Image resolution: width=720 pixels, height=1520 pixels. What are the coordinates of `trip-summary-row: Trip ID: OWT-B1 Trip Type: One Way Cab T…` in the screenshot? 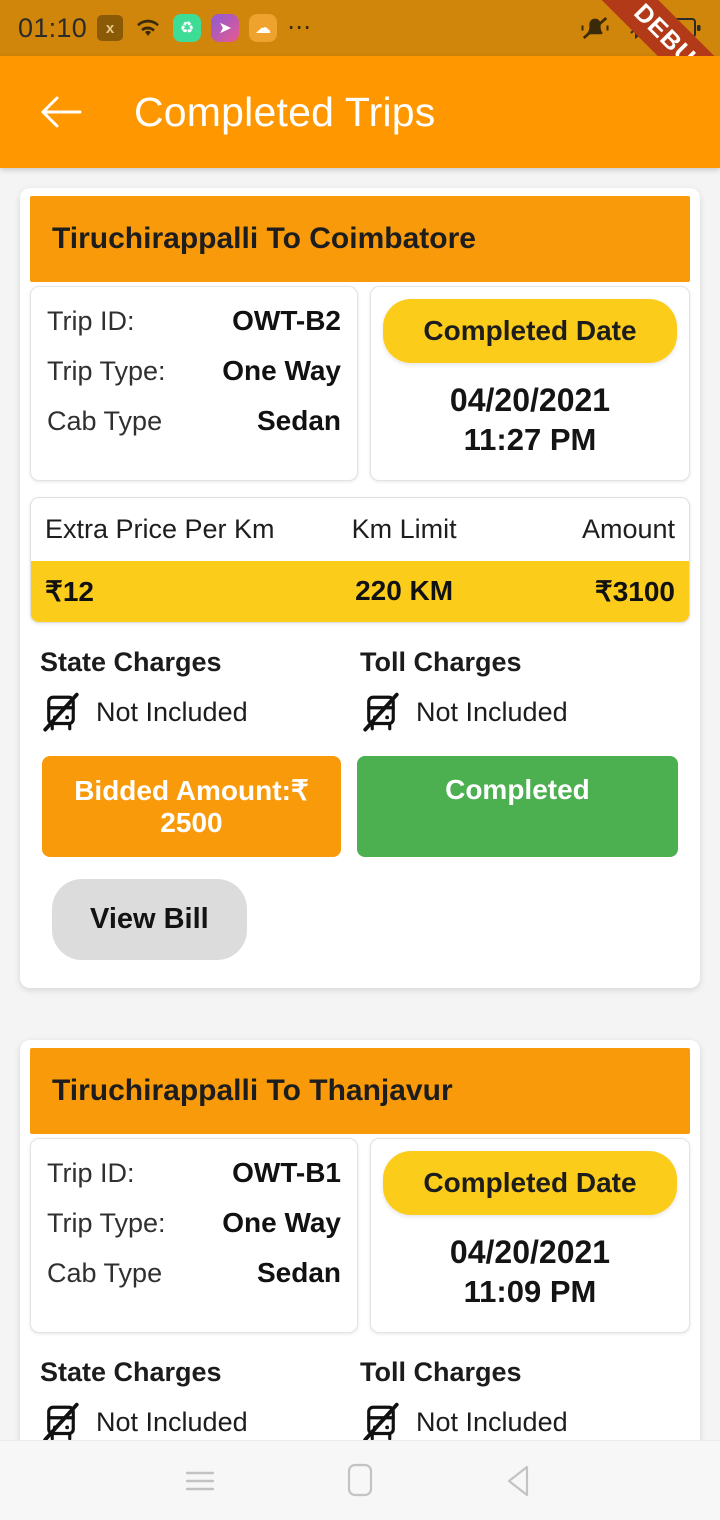 It's located at (360, 1233).